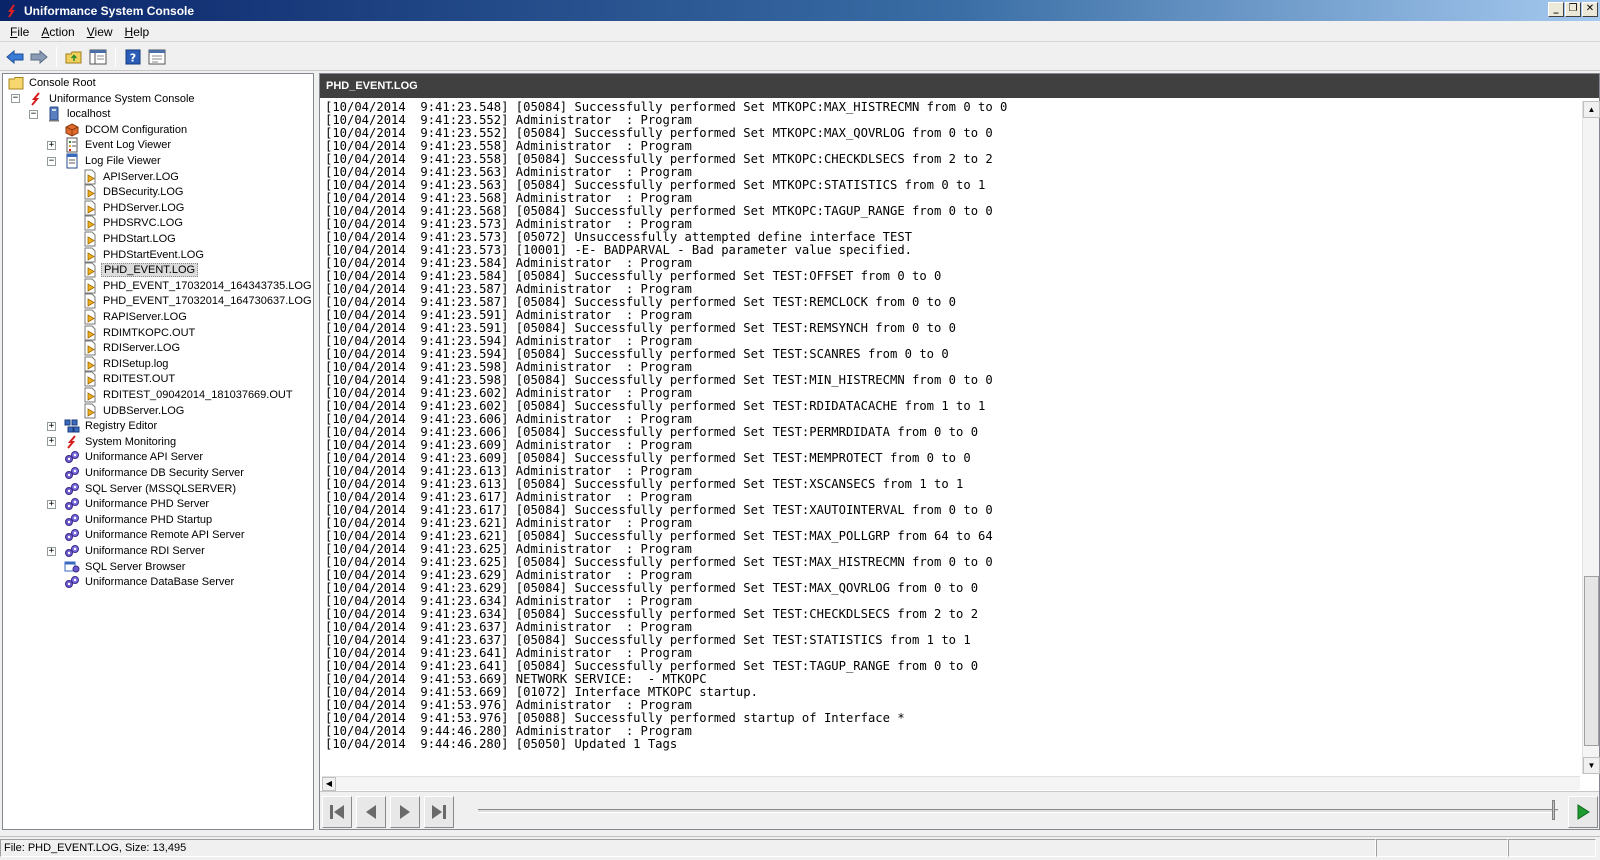 The image size is (1600, 860). Describe the element at coordinates (16, 83) in the screenshot. I see `folder-icon` at that location.